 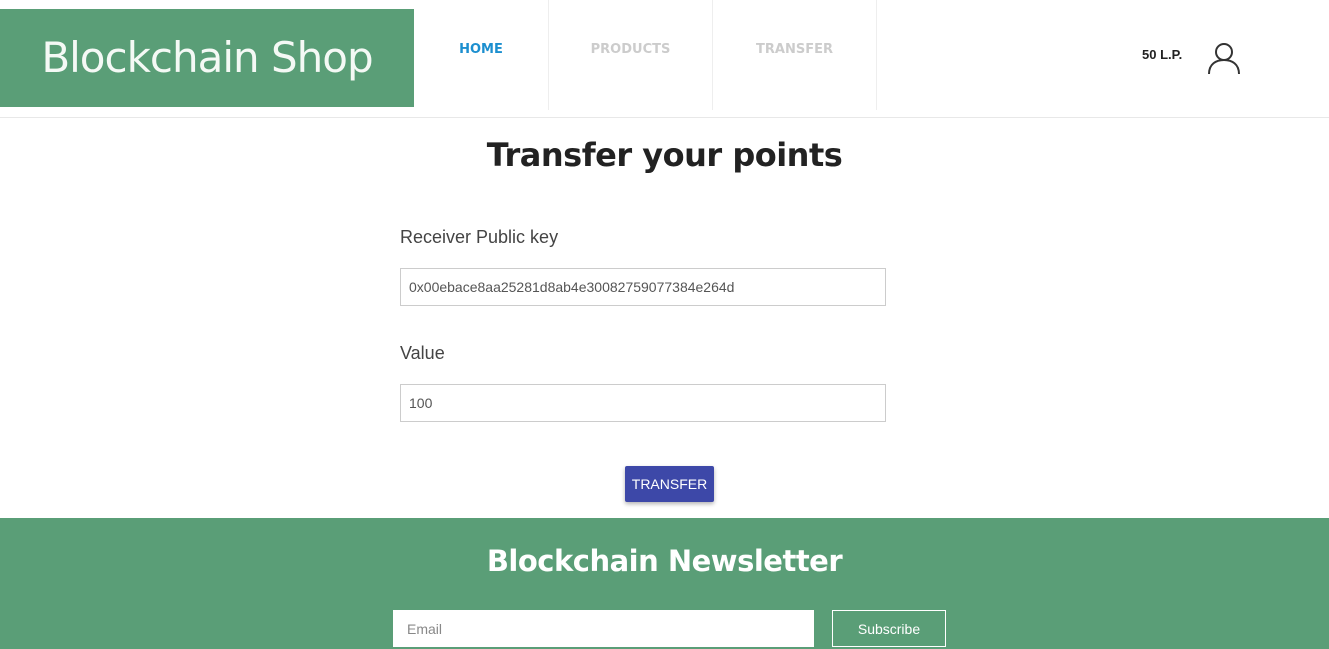 I want to click on transfer-button: TRANSFER, so click(x=669, y=484).